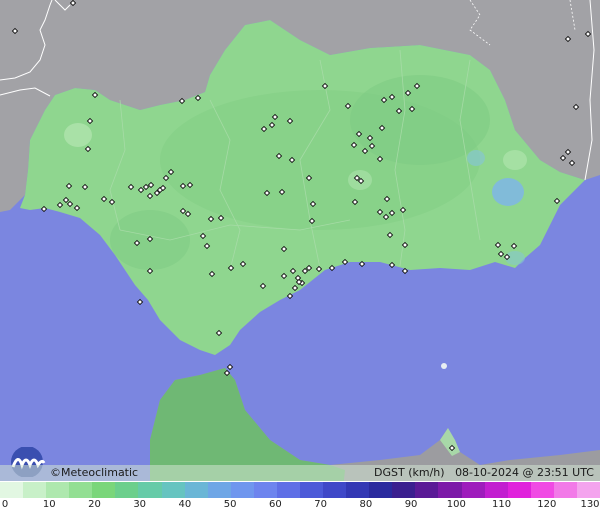 This screenshot has height=517, width=600. What do you see at coordinates (94, 504) in the screenshot?
I see `legend-label: 20` at bounding box center [94, 504].